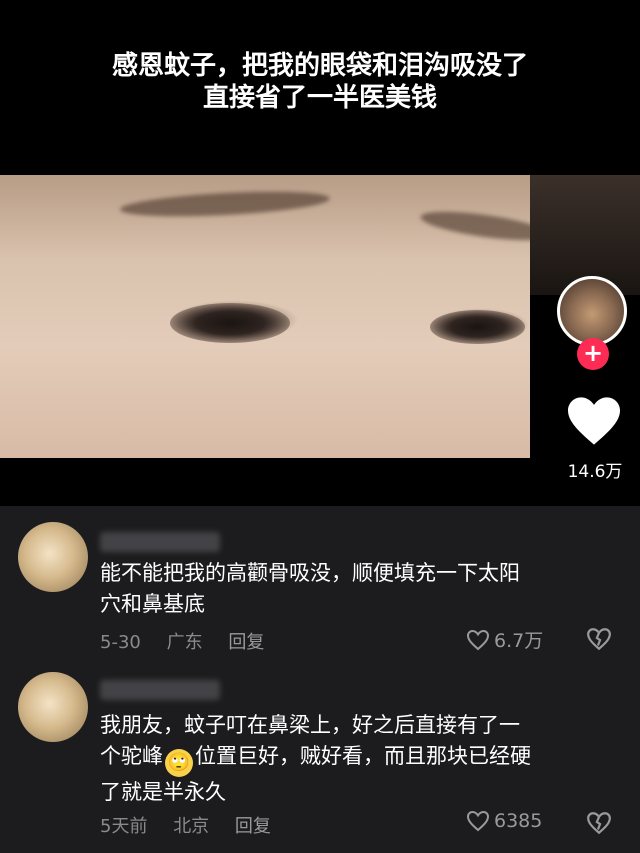  I want to click on comment-meta: 5天前 北京 回复, so click(195, 825).